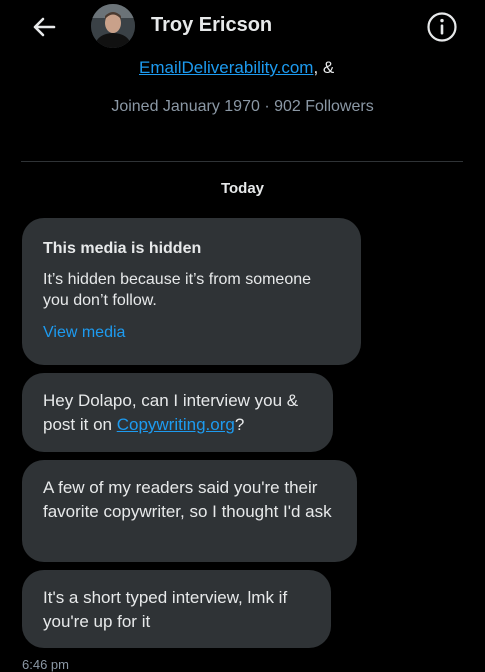 The width and height of the screenshot is (485, 672). I want to click on back-button, so click(44, 27).